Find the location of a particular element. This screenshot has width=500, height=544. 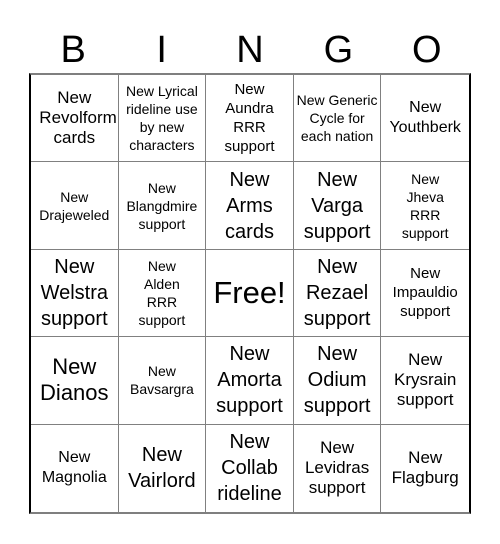

cell-text: New Youthberk is located at coordinates (425, 118).